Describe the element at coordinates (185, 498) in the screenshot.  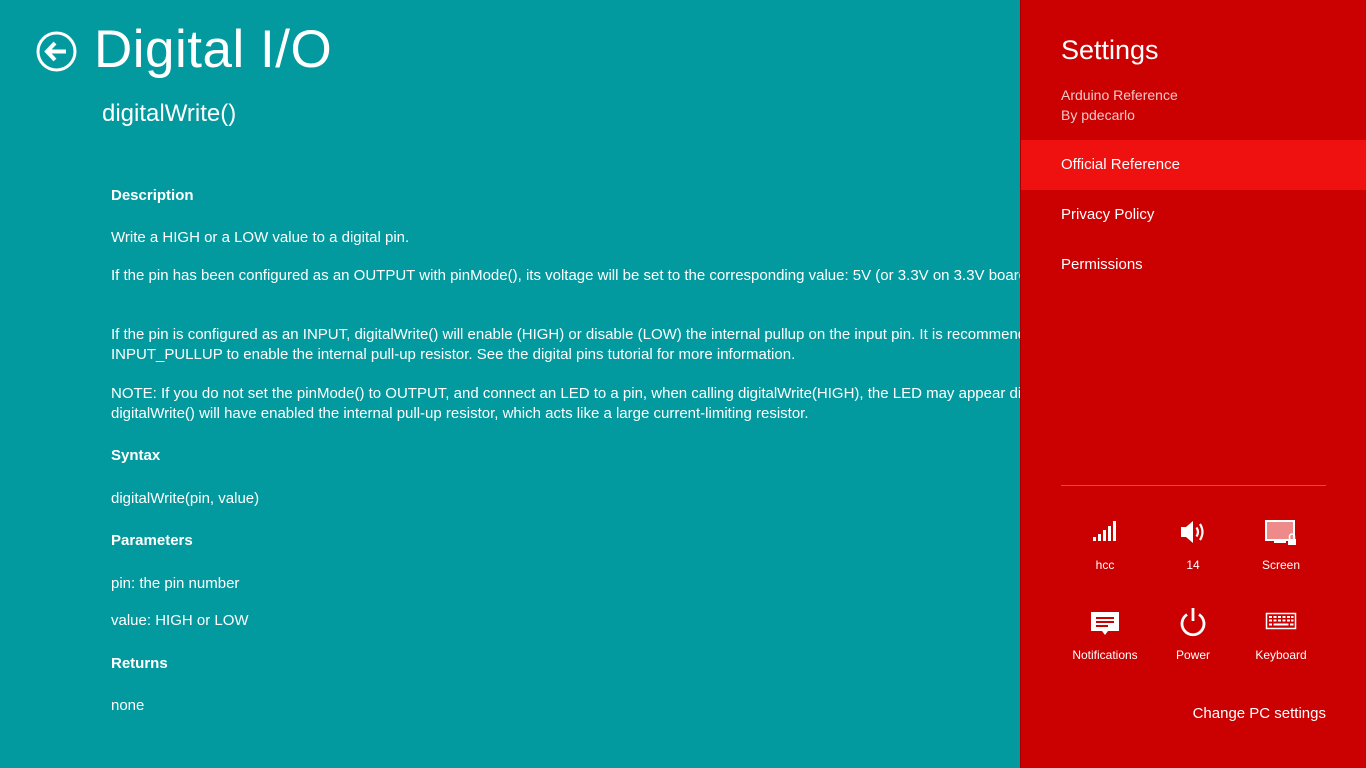
I see `syntax-text: digitalWrite(pin, value)` at that location.